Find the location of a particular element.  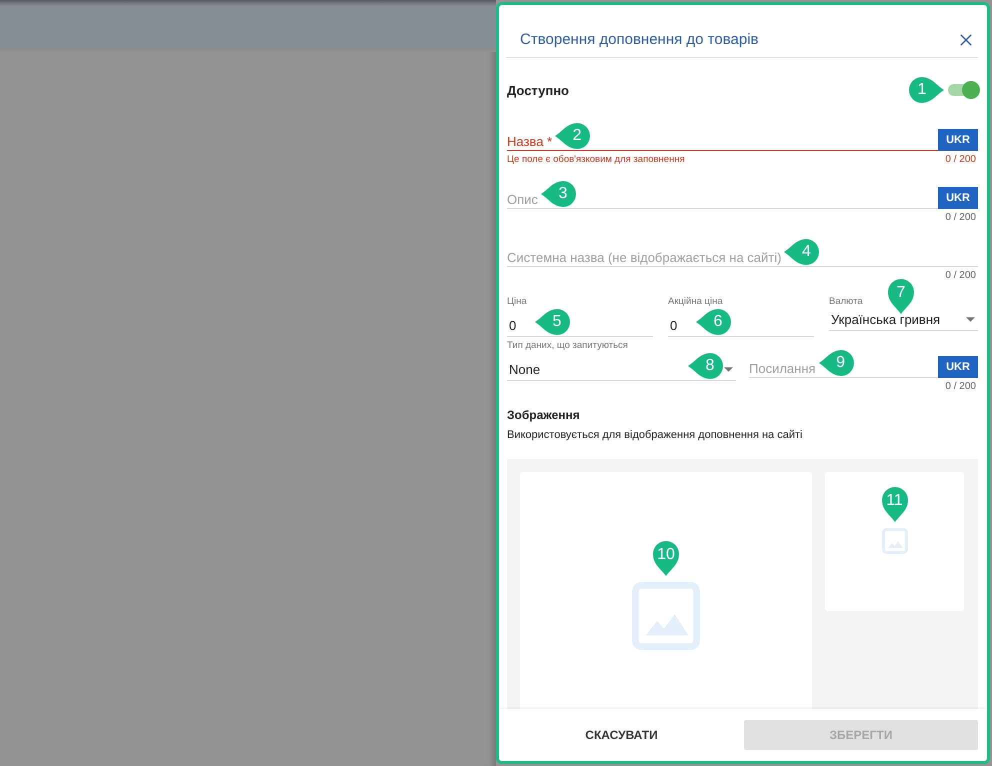

callout-marker: 2 is located at coordinates (573, 136).